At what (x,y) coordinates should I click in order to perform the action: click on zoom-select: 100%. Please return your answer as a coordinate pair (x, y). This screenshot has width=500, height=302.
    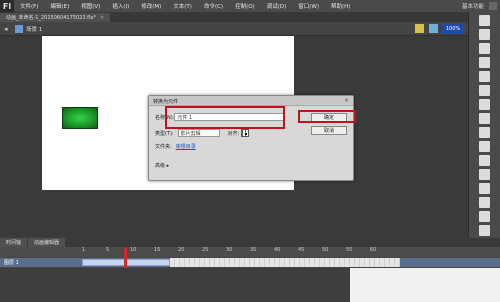
    Looking at the image, I should click on (453, 29).